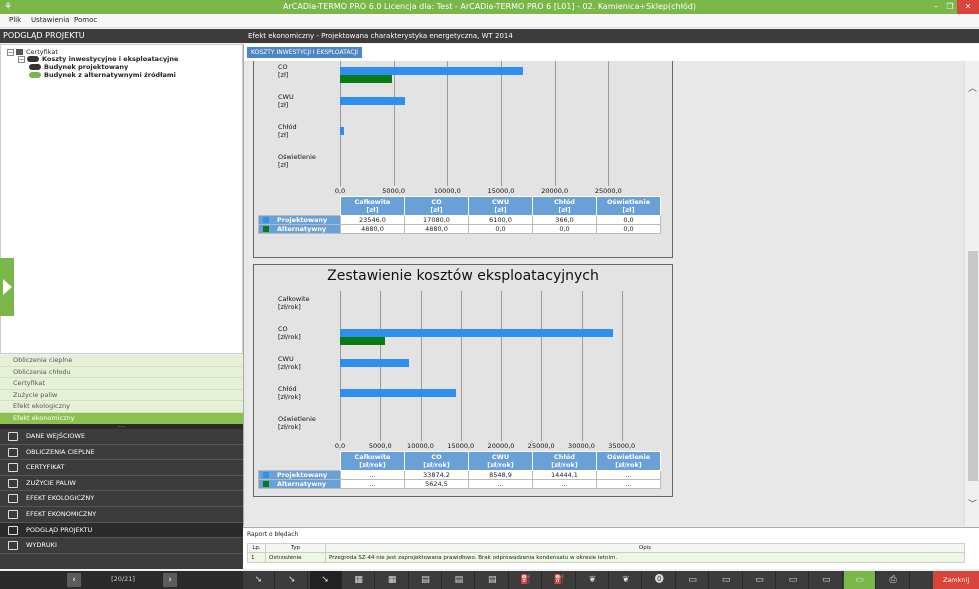 Image resolution: width=979 pixels, height=589 pixels. What do you see at coordinates (74, 580) in the screenshot?
I see `prev-page-button: ‹` at bounding box center [74, 580].